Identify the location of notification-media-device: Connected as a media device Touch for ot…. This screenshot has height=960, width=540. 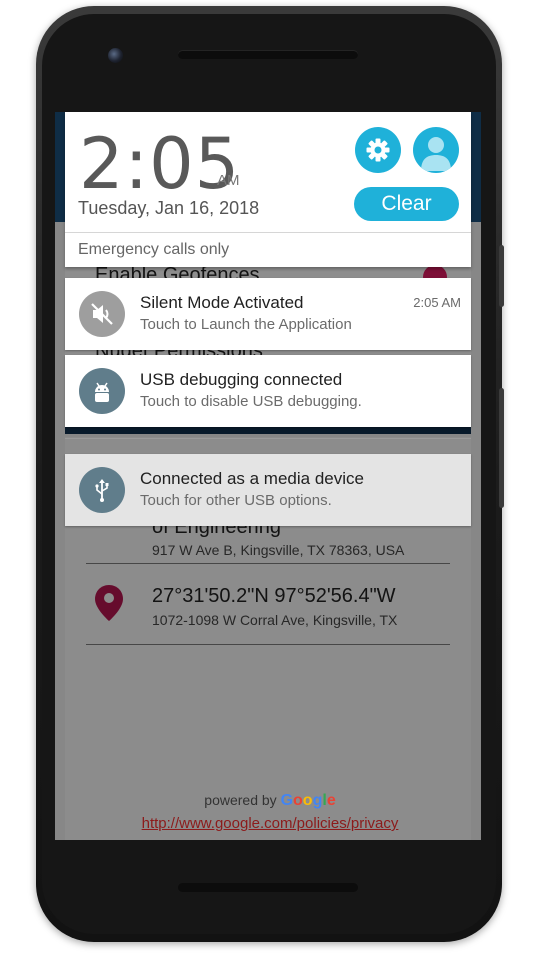
(268, 490).